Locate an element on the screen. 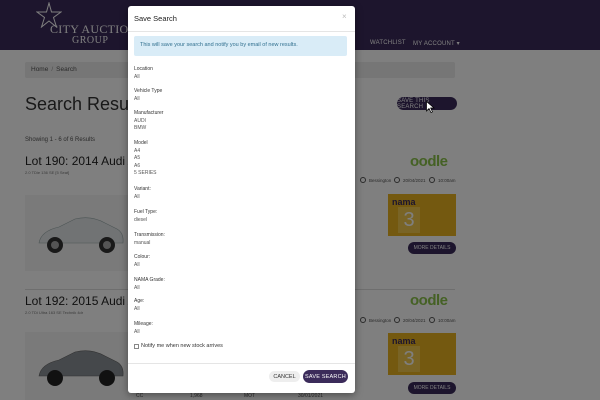 This screenshot has width=600, height=400. field-value: manual is located at coordinates (142, 242).